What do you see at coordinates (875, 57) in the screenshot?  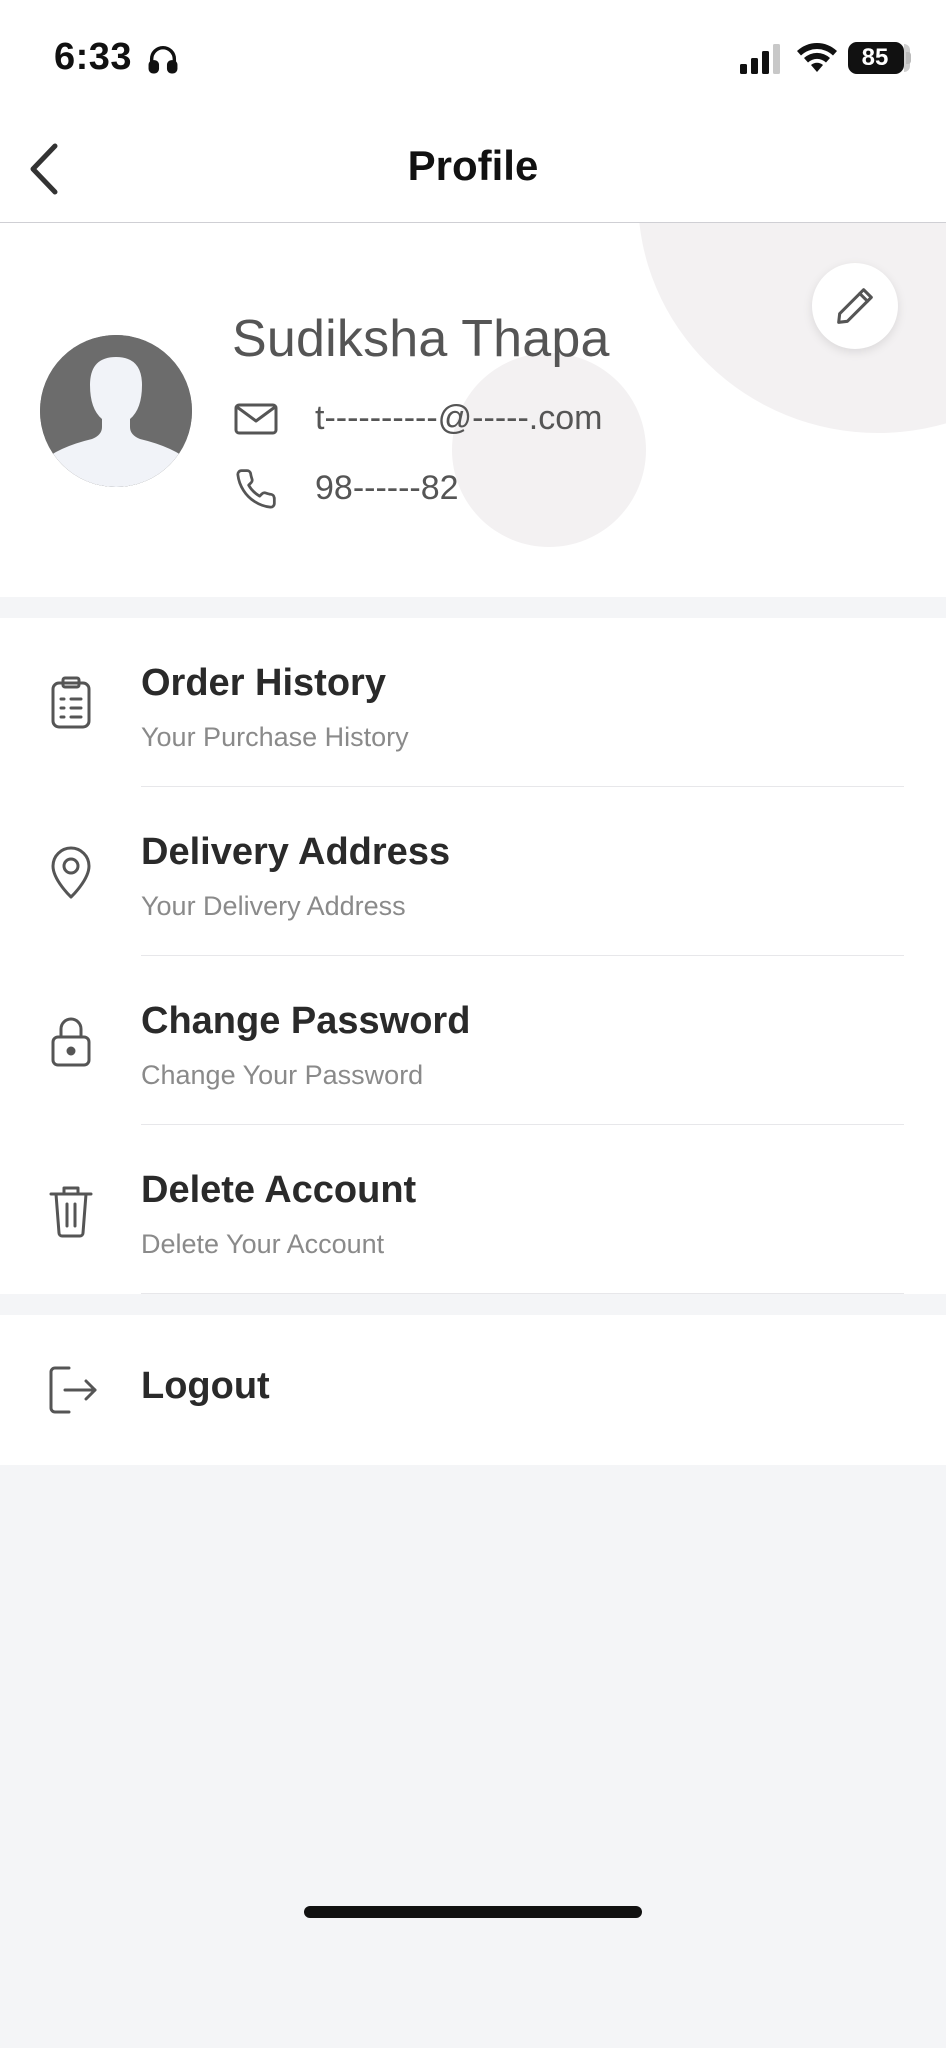 I see `battery-level: 85` at bounding box center [875, 57].